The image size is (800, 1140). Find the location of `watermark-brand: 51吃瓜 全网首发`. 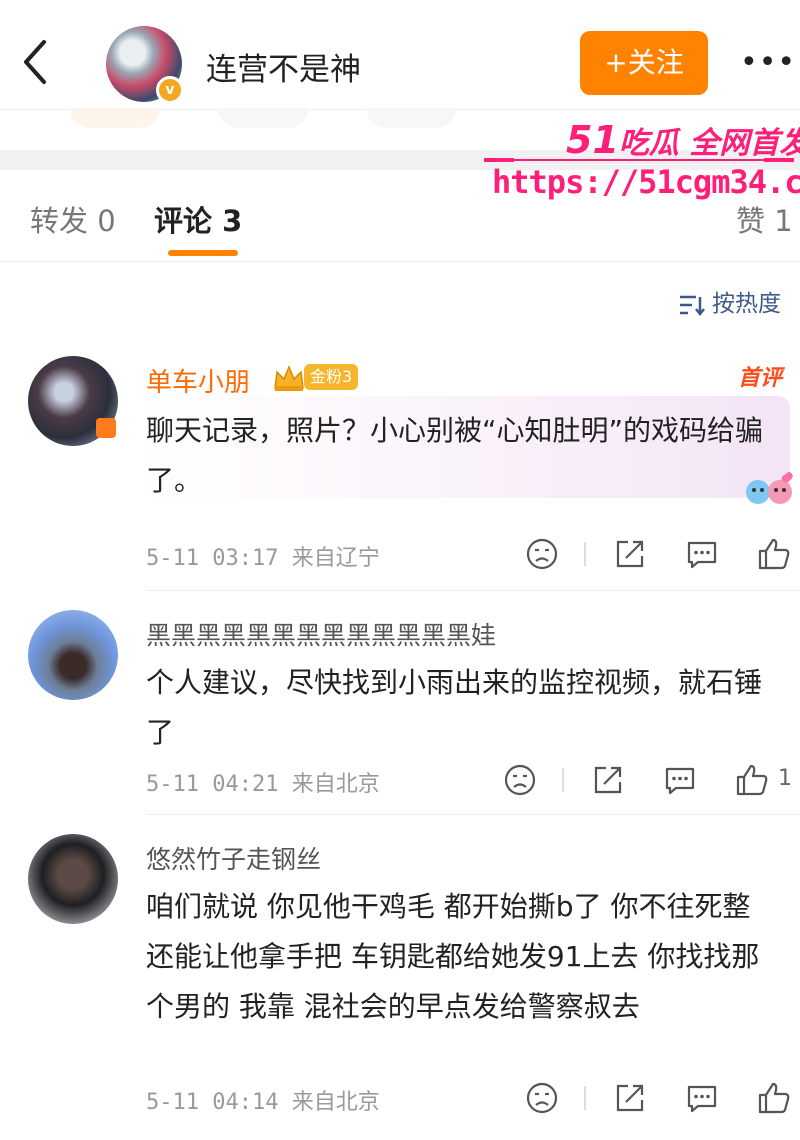

watermark-brand: 51吃瓜 全网首发 is located at coordinates (683, 140).